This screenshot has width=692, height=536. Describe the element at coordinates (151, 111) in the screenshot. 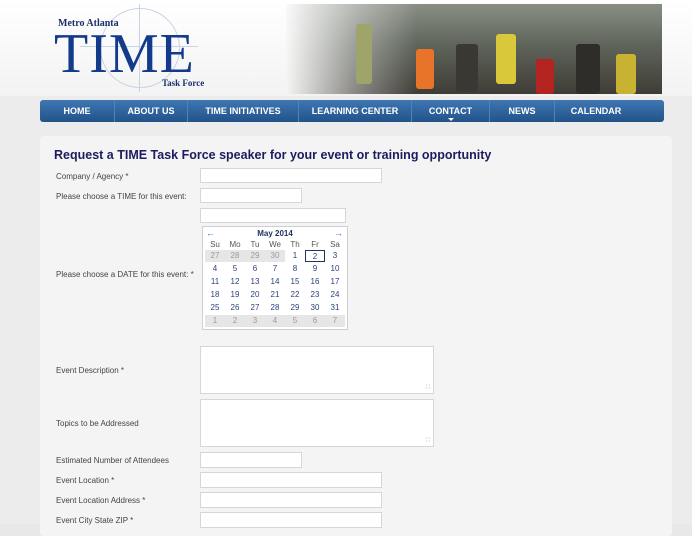

I see `nav-about-us: ABOUT US` at that location.